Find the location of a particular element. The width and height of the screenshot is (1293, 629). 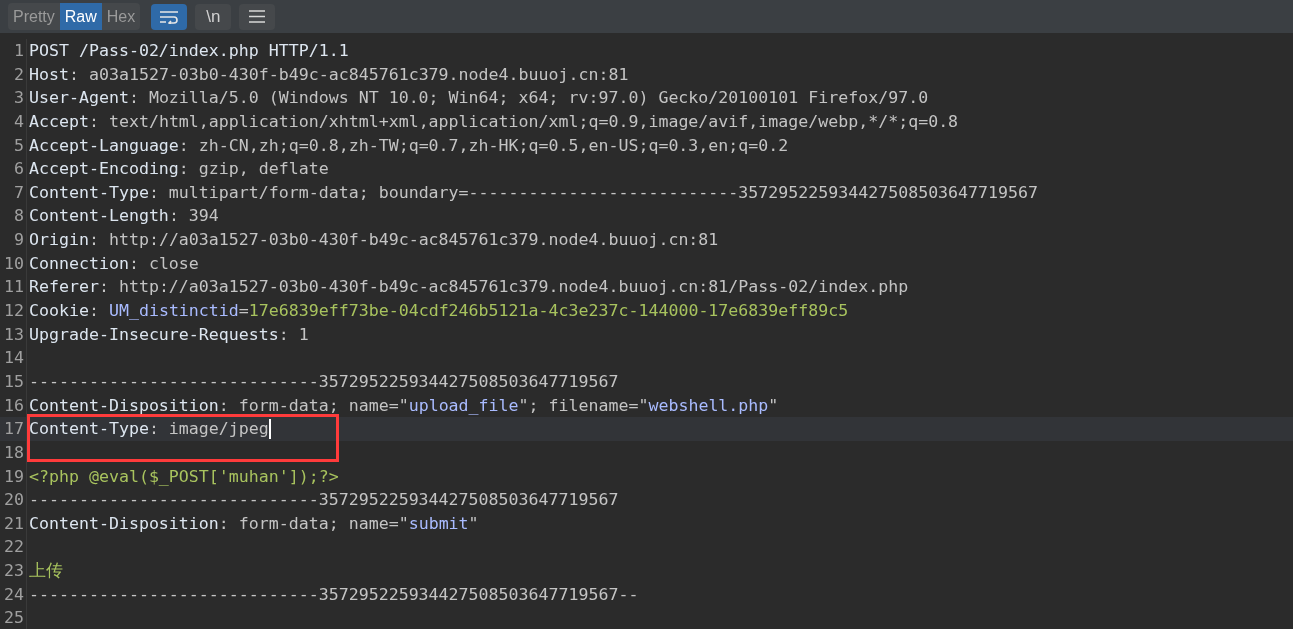

header-name: User-Agent is located at coordinates (79, 98).